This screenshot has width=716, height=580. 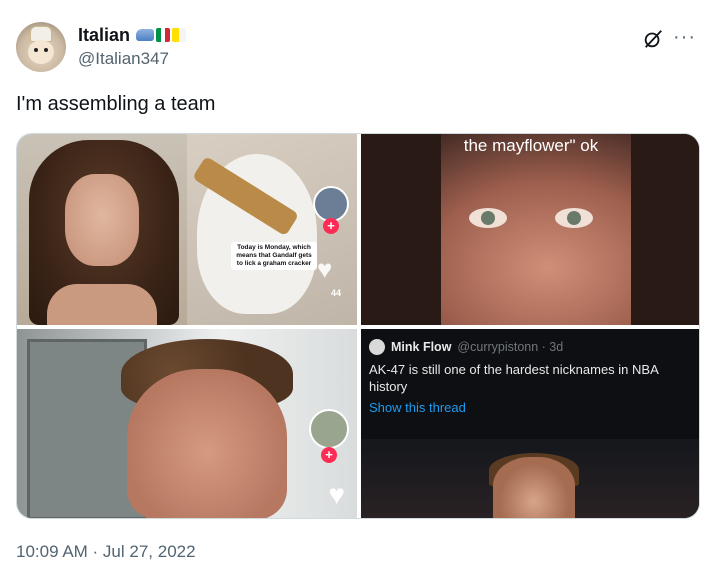 I want to click on train-emoji-icon, so click(x=145, y=35).